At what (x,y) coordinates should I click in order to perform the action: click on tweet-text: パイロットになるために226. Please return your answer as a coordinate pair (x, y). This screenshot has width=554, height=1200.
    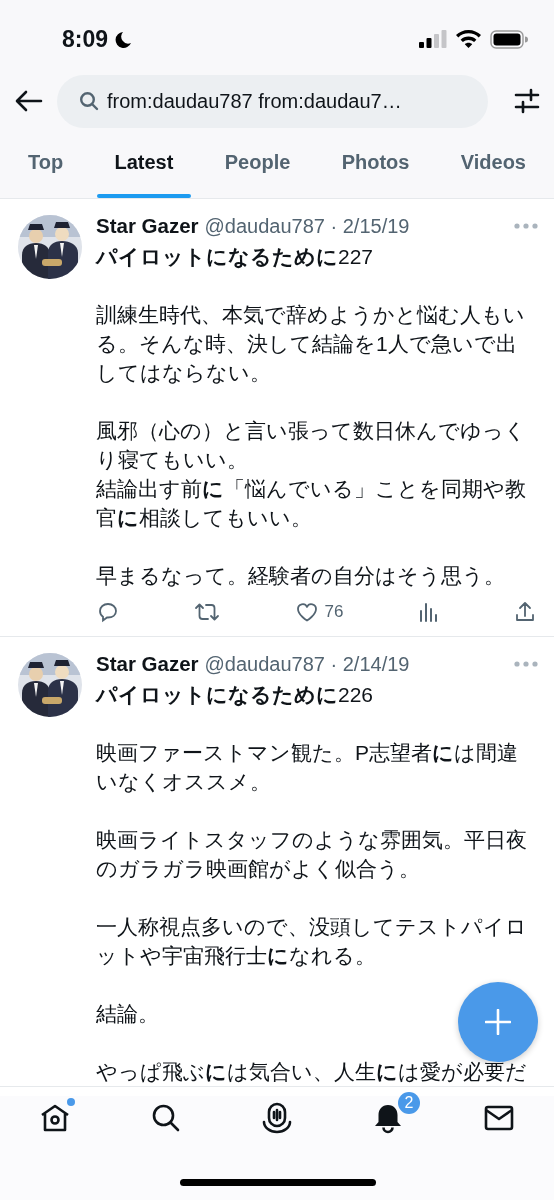
    Looking at the image, I should click on (235, 695).